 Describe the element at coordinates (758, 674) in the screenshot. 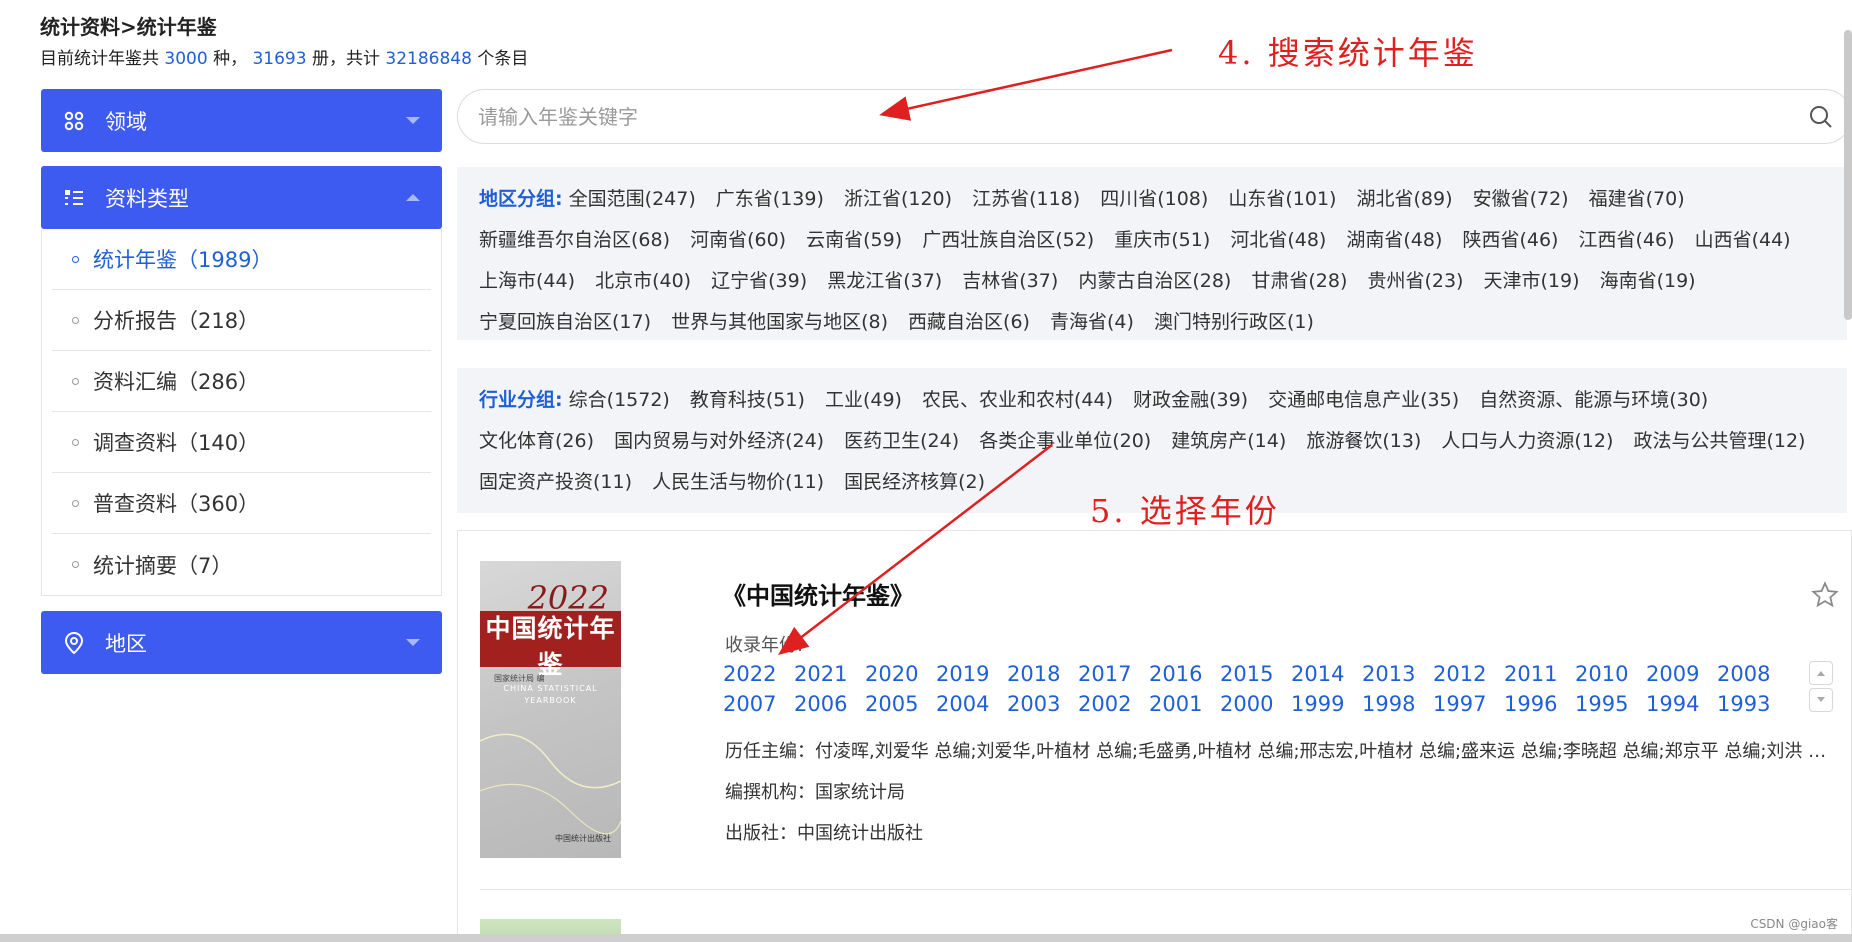

I see `year-link: 2022` at that location.